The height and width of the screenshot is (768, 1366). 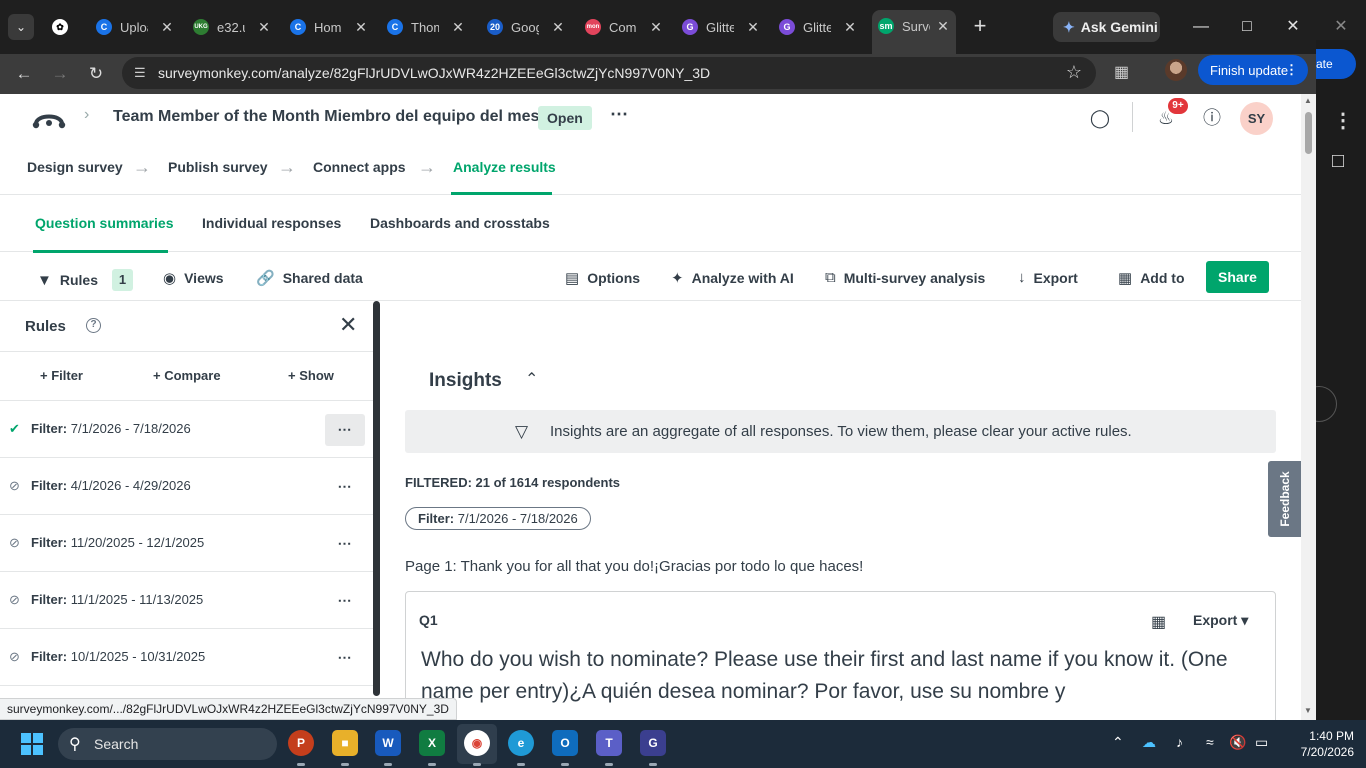 I want to click on browser-tab: UKG e32.u ✕, so click(x=235, y=27).